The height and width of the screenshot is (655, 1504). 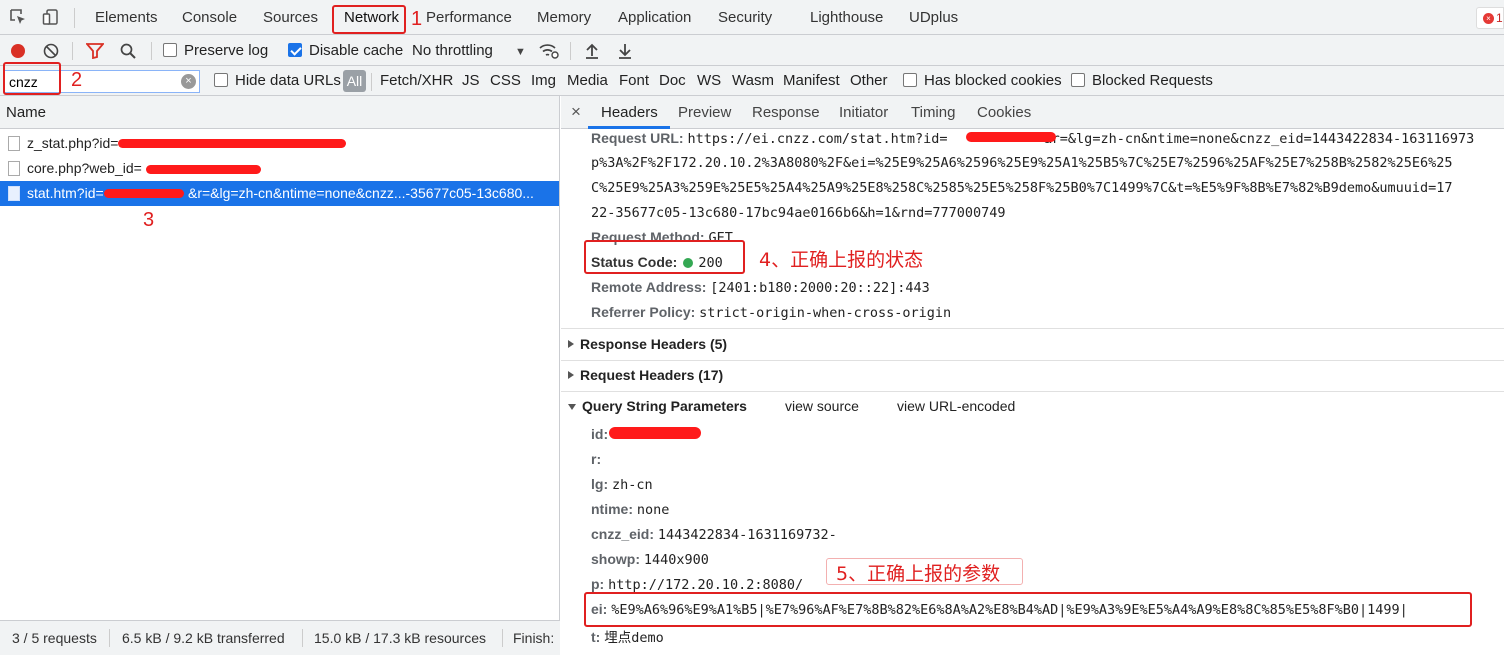 What do you see at coordinates (745, 17) in the screenshot?
I see `tab-security: Security` at bounding box center [745, 17].